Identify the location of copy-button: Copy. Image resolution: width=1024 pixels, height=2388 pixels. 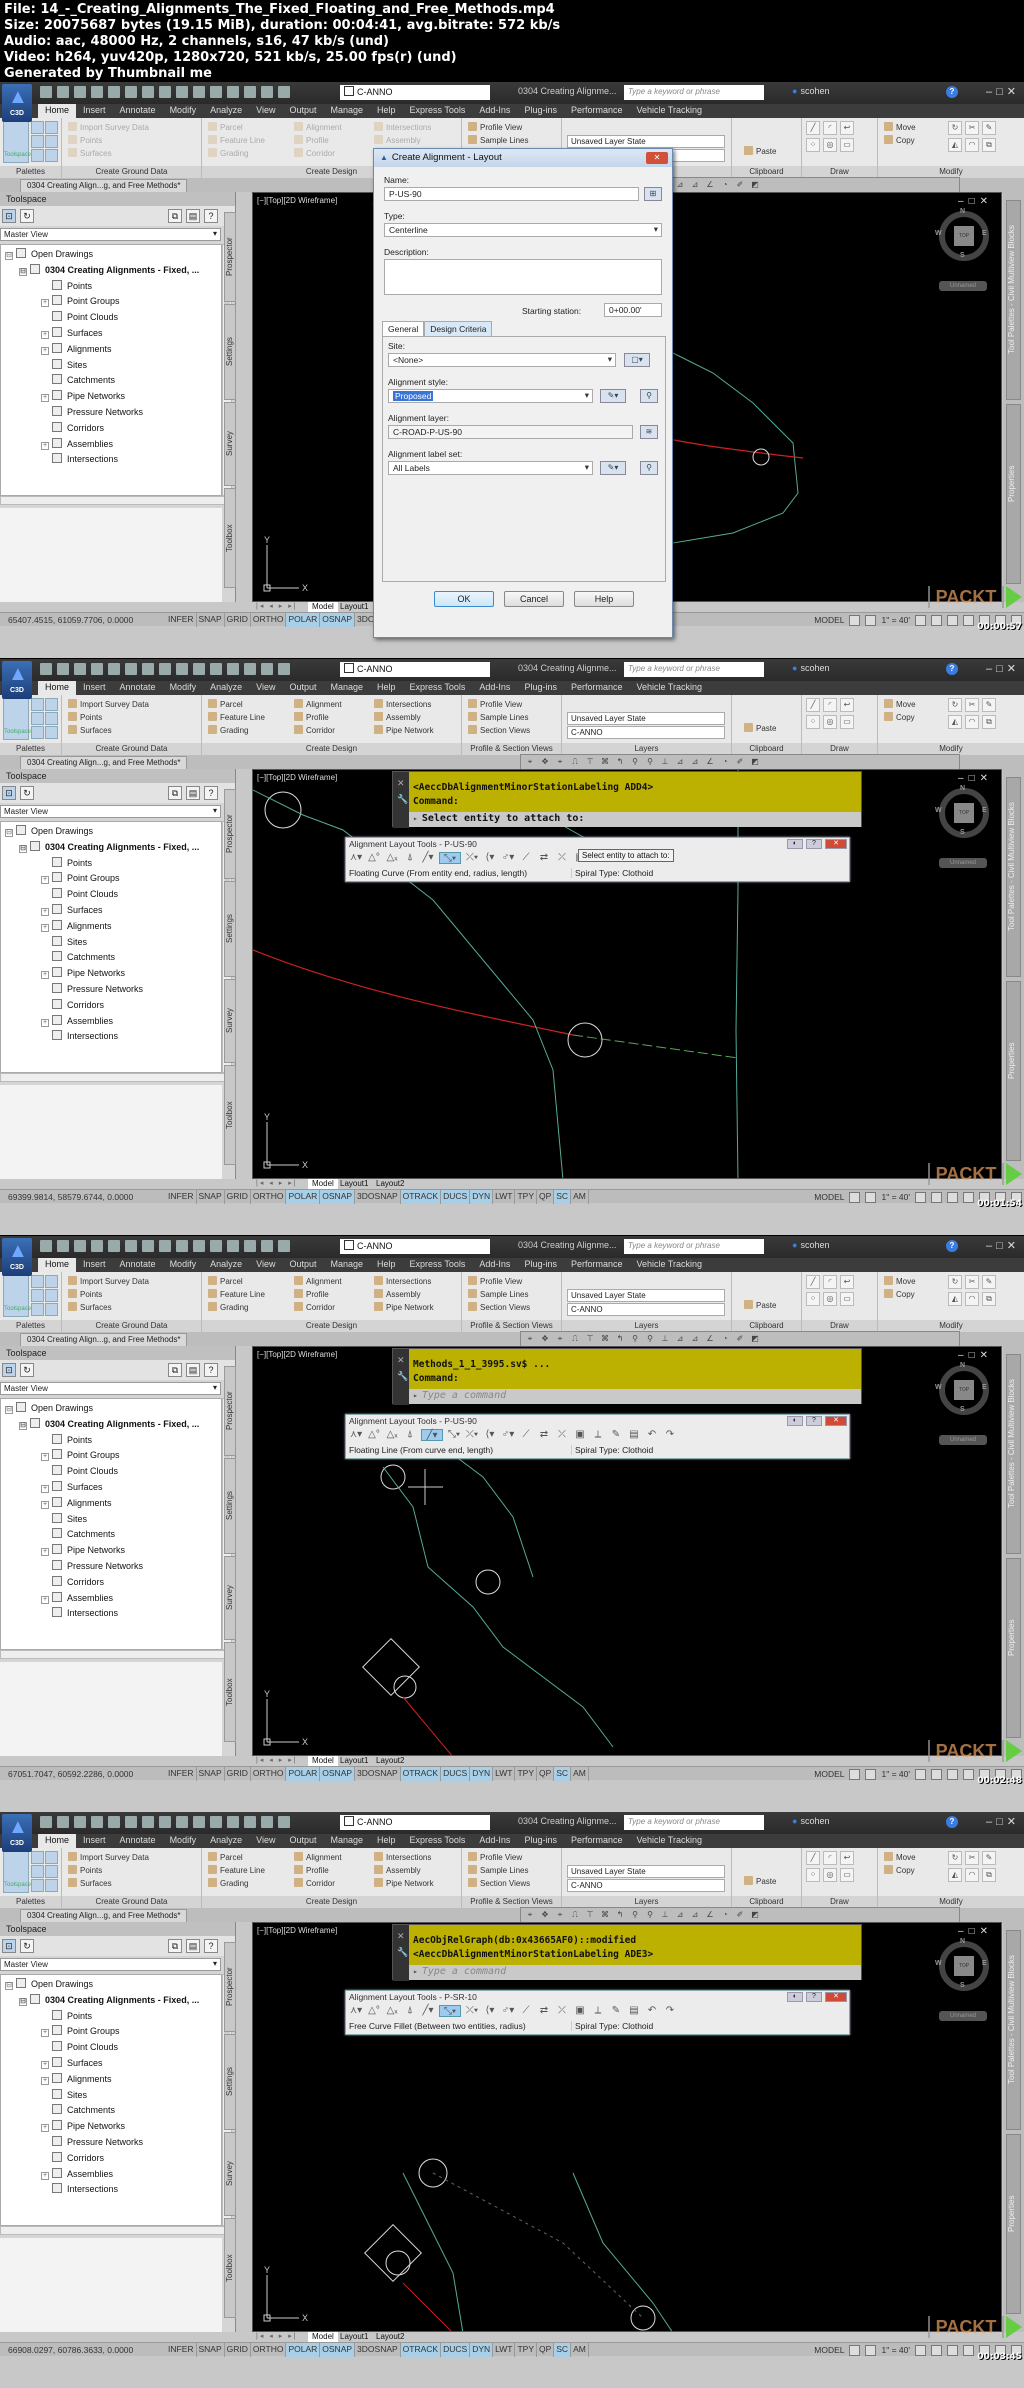
(899, 1870).